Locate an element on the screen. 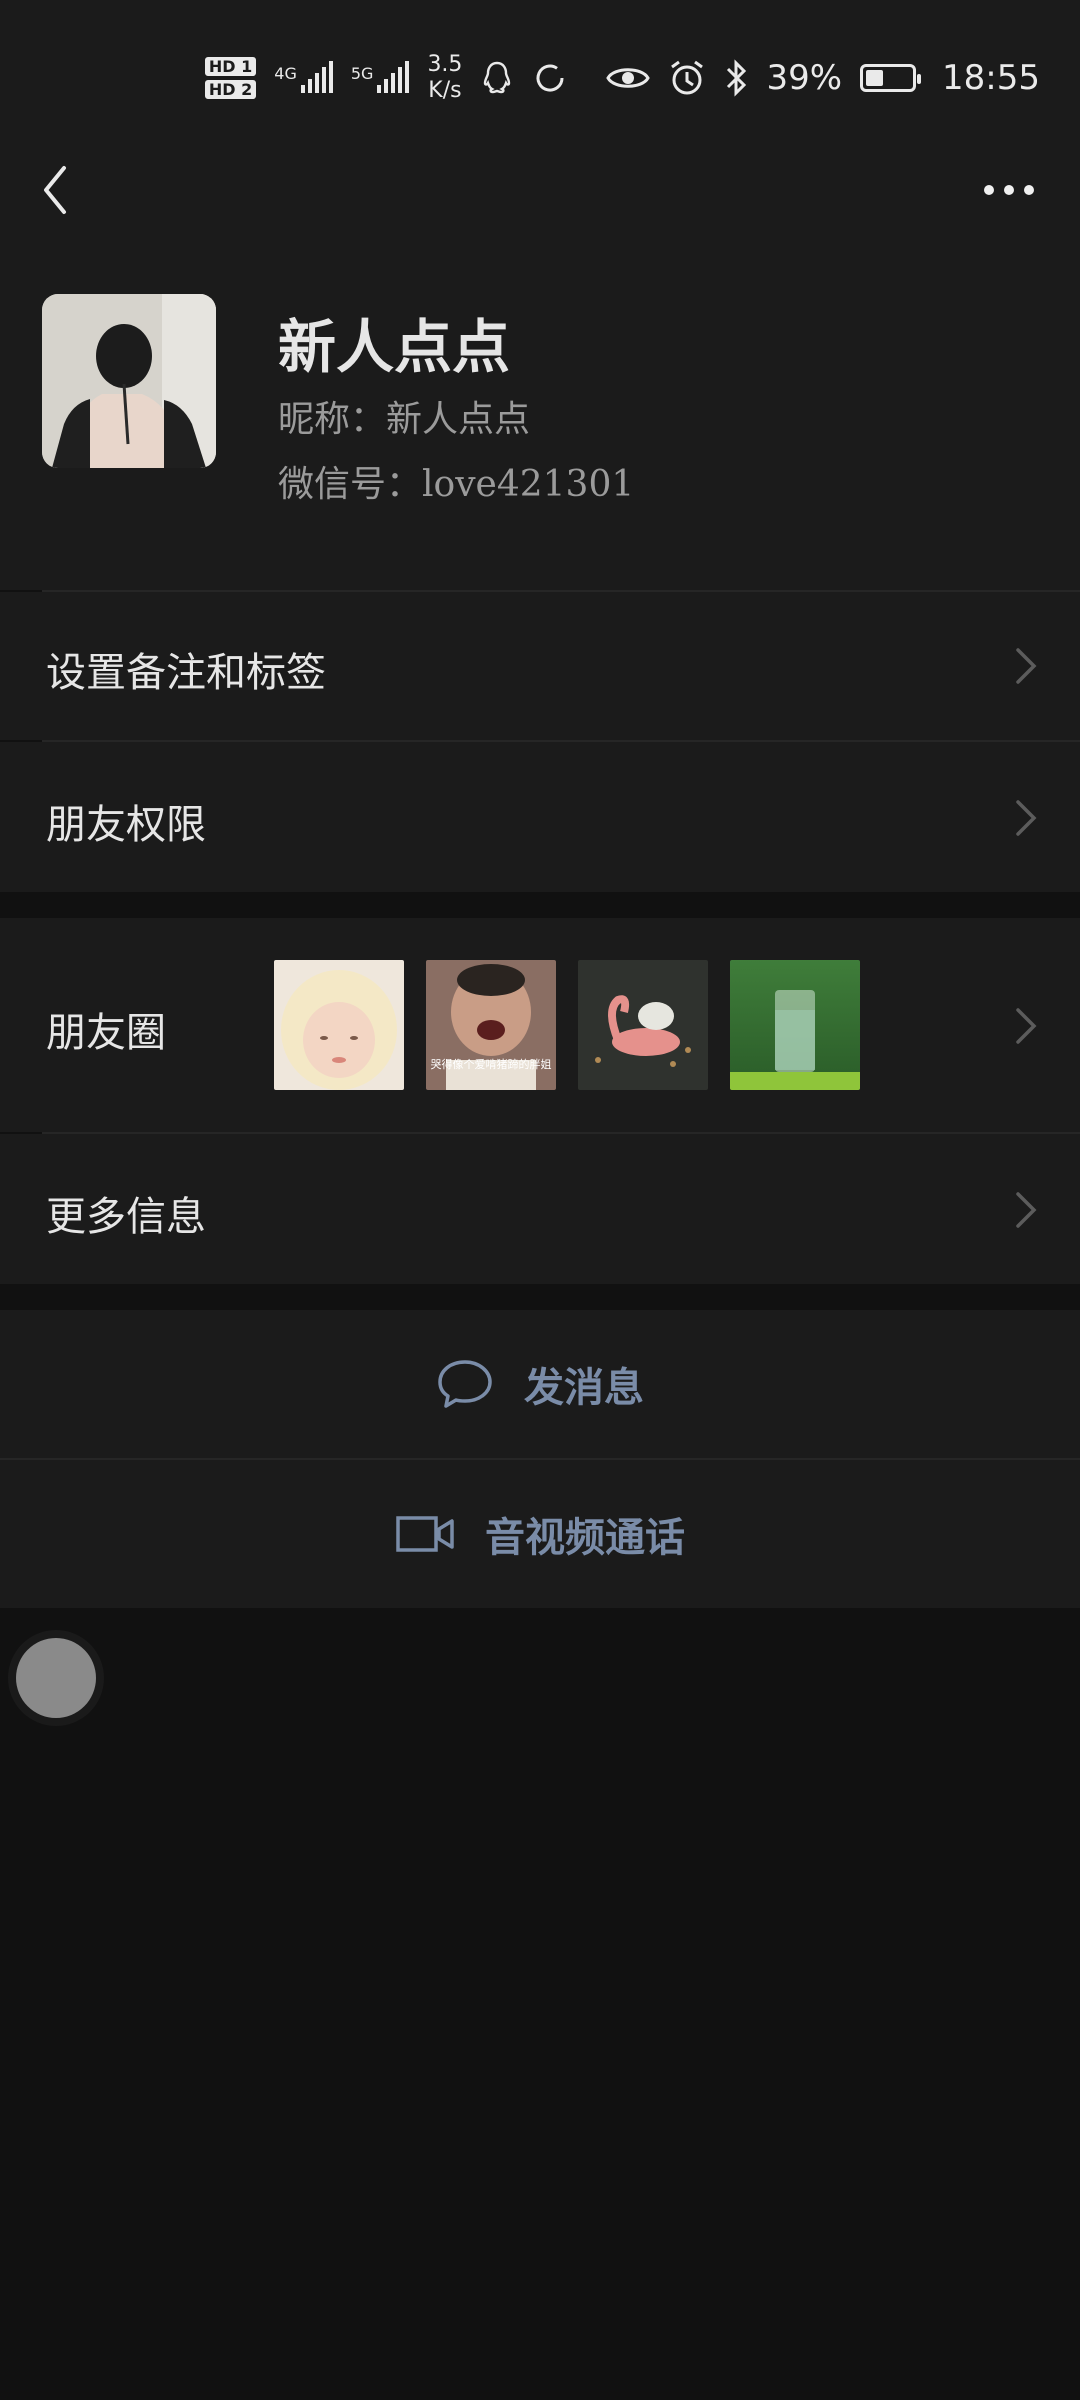 The image size is (1080, 2400). sync-icon is located at coordinates (550, 78).